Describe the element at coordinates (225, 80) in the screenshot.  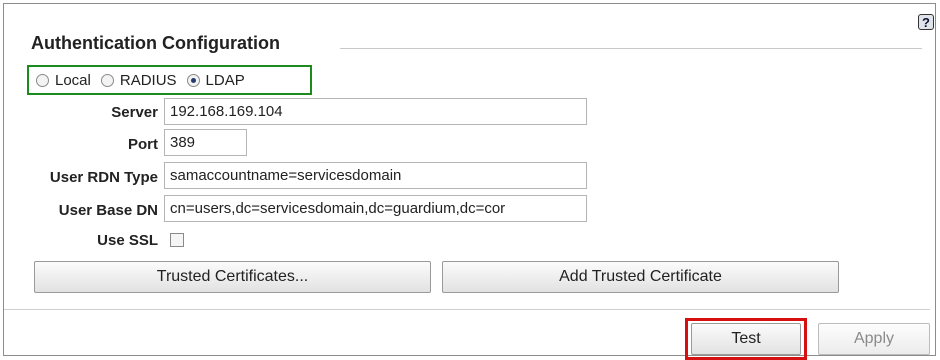
I see `radio-label-ldap: LDAP` at that location.